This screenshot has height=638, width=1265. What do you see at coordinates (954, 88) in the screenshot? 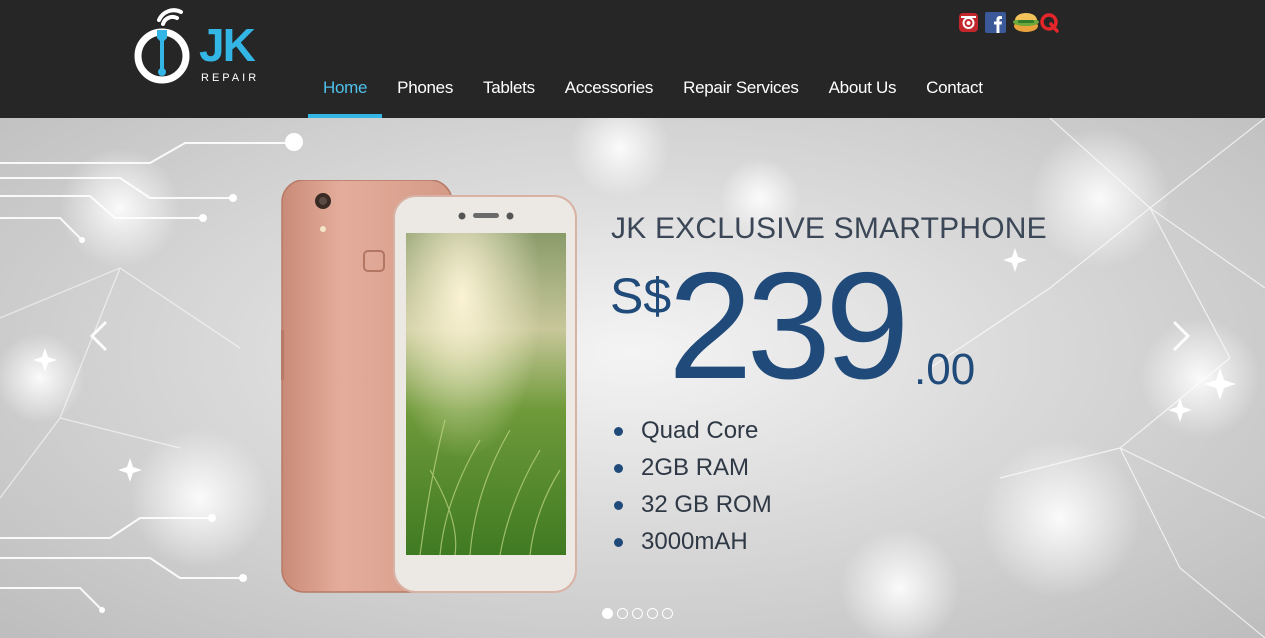
I see `nav-contact: Contact` at bounding box center [954, 88].